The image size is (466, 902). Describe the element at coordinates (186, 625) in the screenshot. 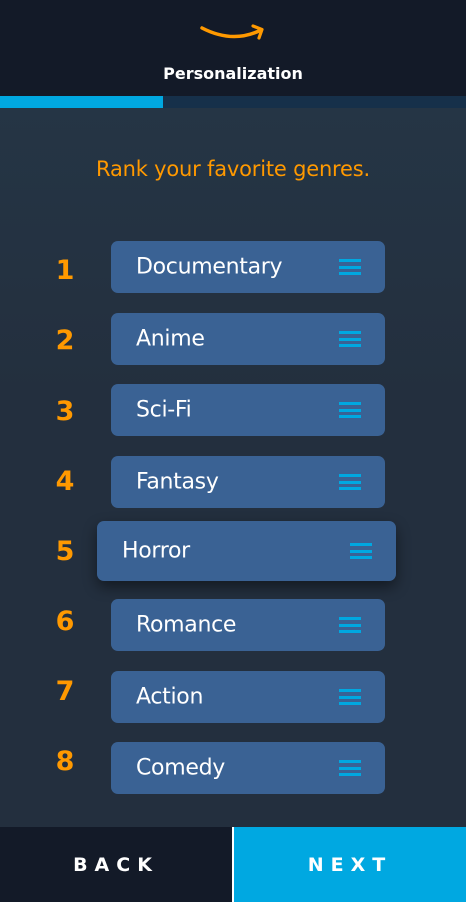

I see `genre-label: Romance` at that location.